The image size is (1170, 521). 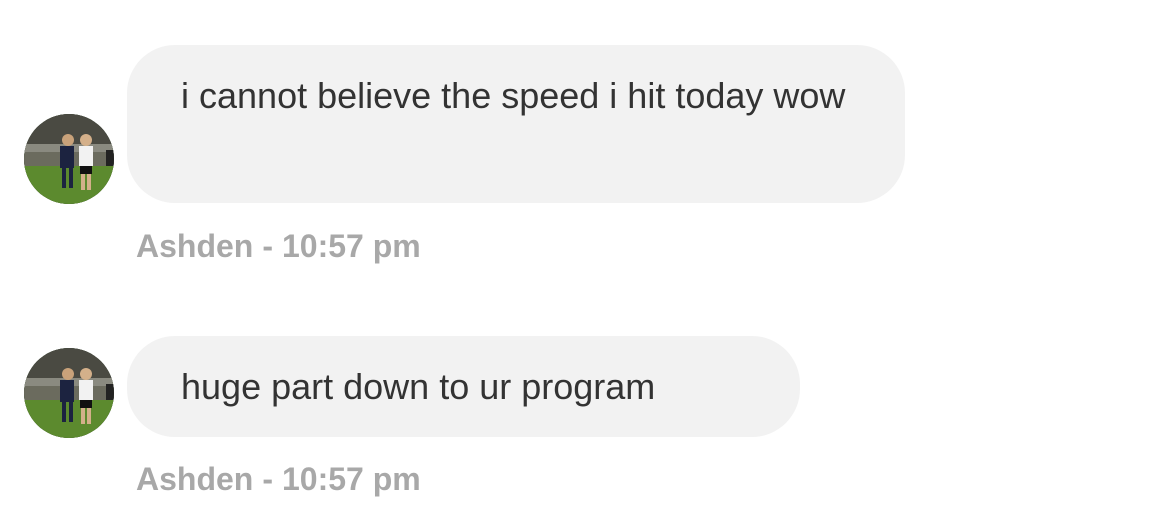 I want to click on message-text: huge part down to ur program, so click(x=418, y=386).